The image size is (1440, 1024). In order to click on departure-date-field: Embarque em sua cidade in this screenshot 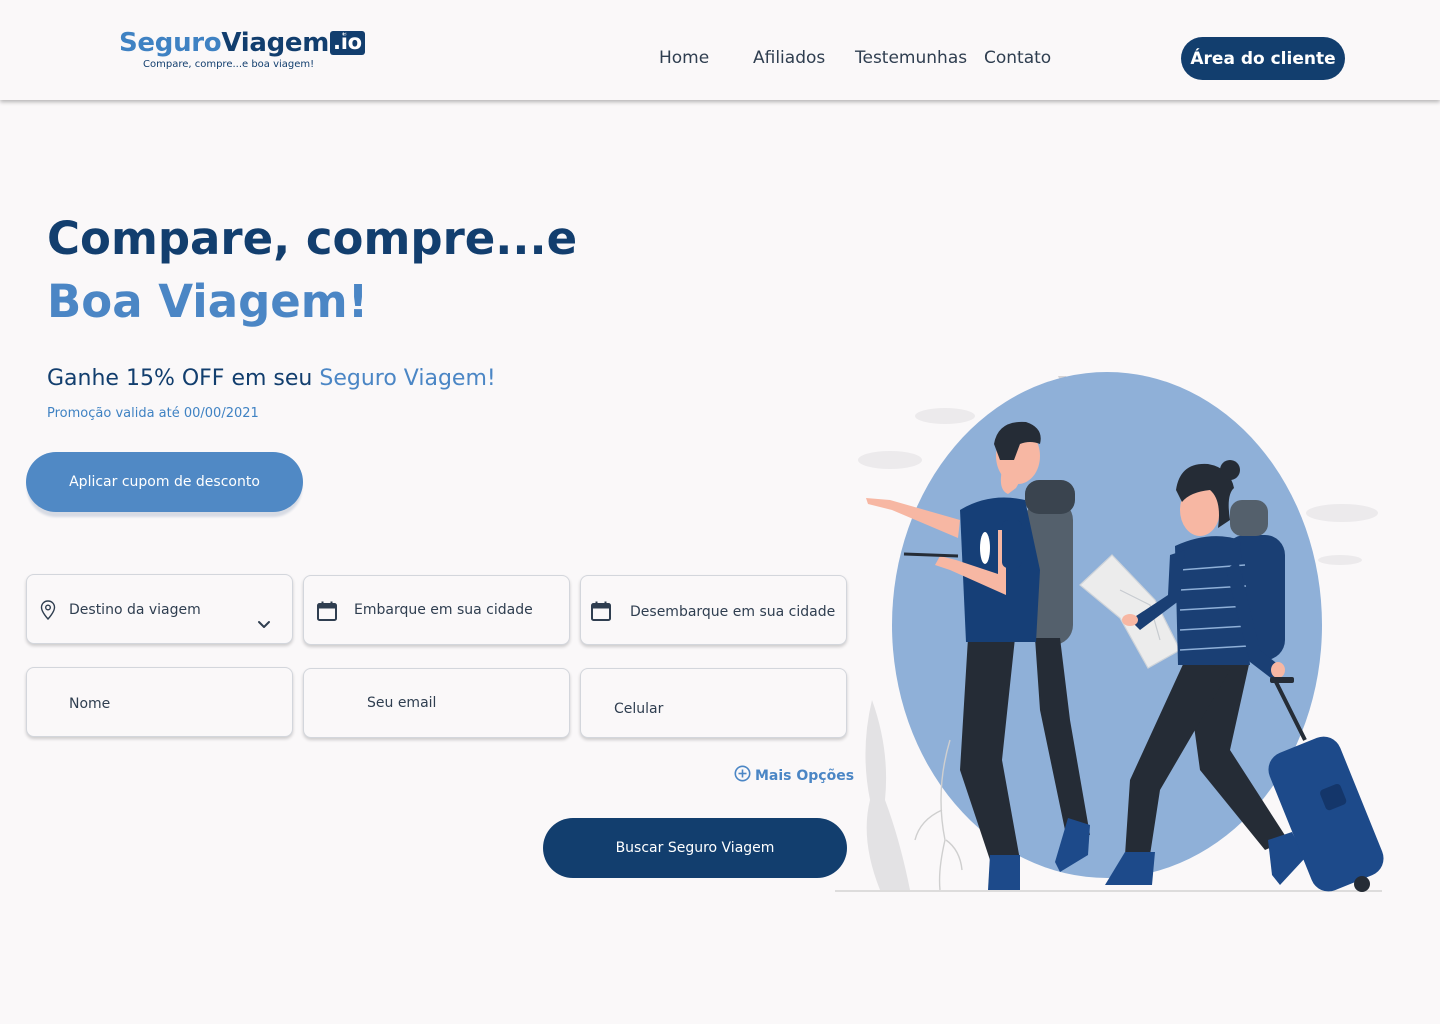, I will do `click(436, 610)`.